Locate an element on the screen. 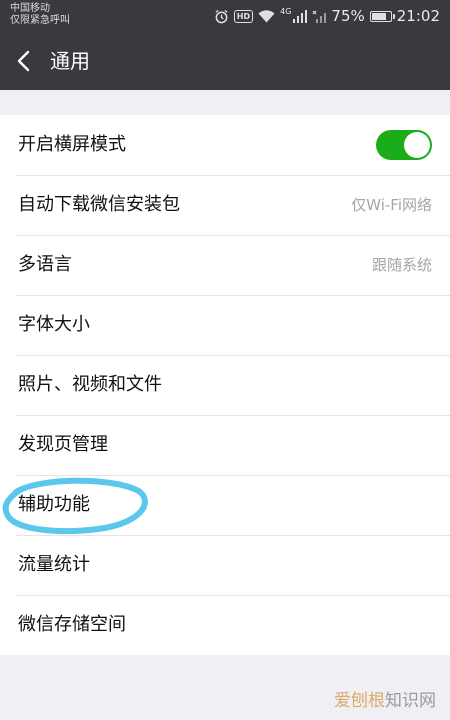 This screenshot has height=720, width=450. setting-value: 跟随系统 is located at coordinates (401, 265).